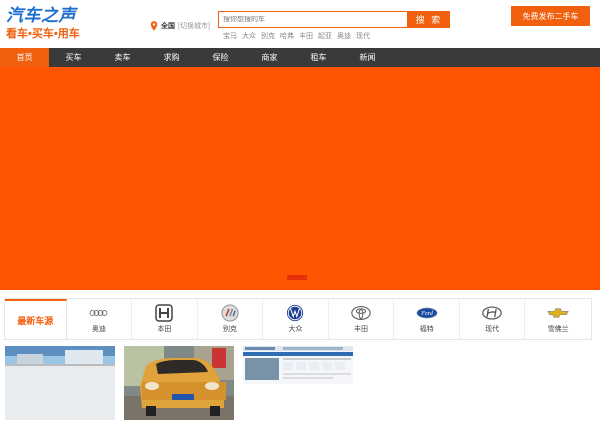 The width and height of the screenshot is (600, 425). Describe the element at coordinates (297, 277) in the screenshot. I see `carousel-indicator` at that location.